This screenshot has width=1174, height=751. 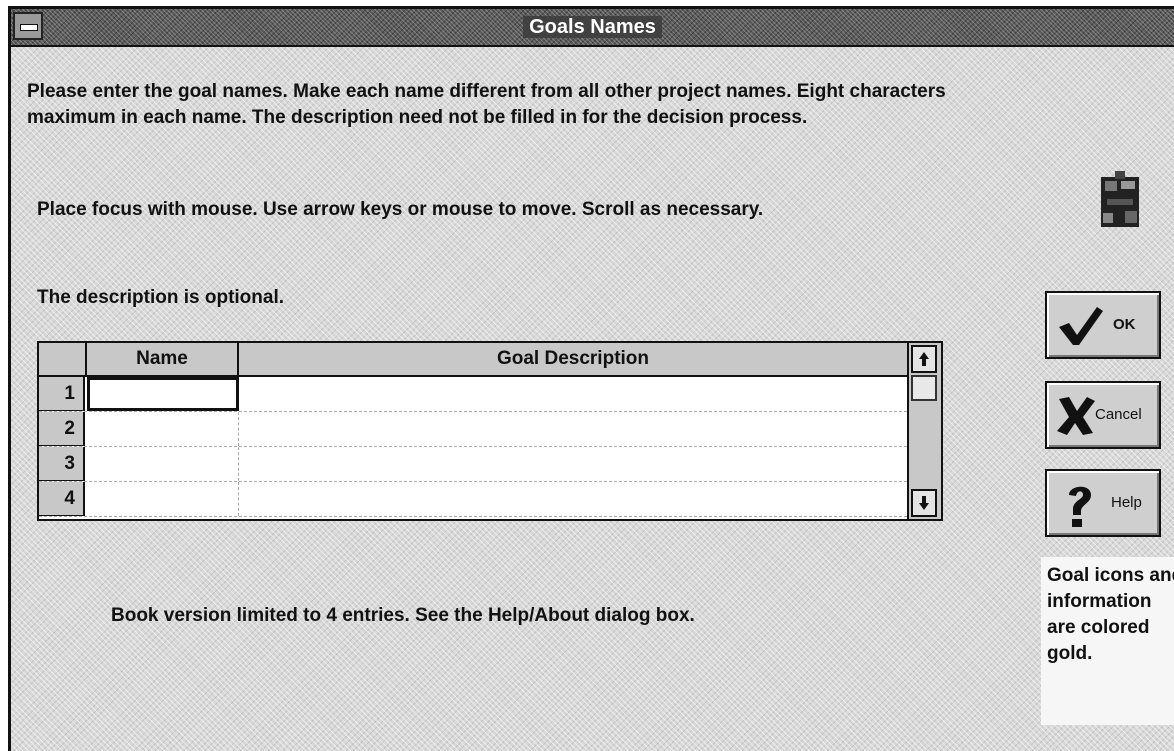 What do you see at coordinates (62, 464) in the screenshot?
I see `row-number: 3` at bounding box center [62, 464].